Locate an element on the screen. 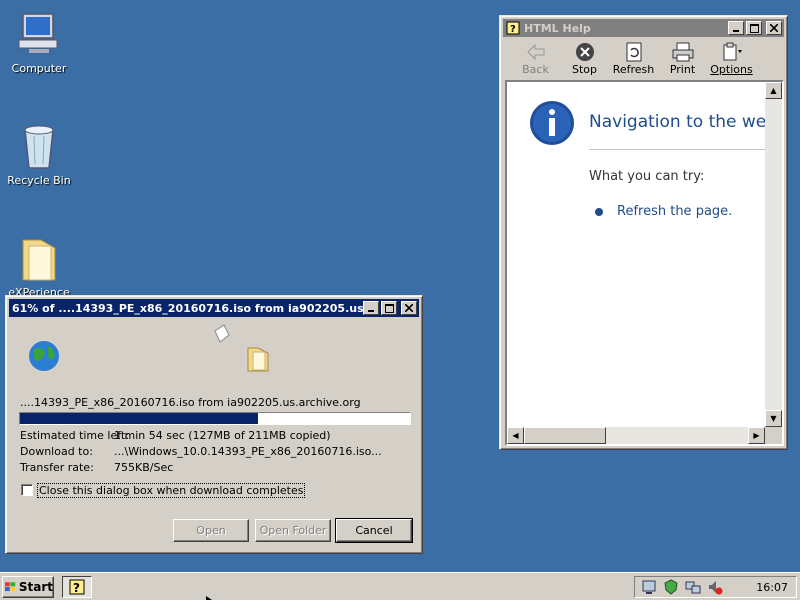  printer-icon is located at coordinates (682, 52).